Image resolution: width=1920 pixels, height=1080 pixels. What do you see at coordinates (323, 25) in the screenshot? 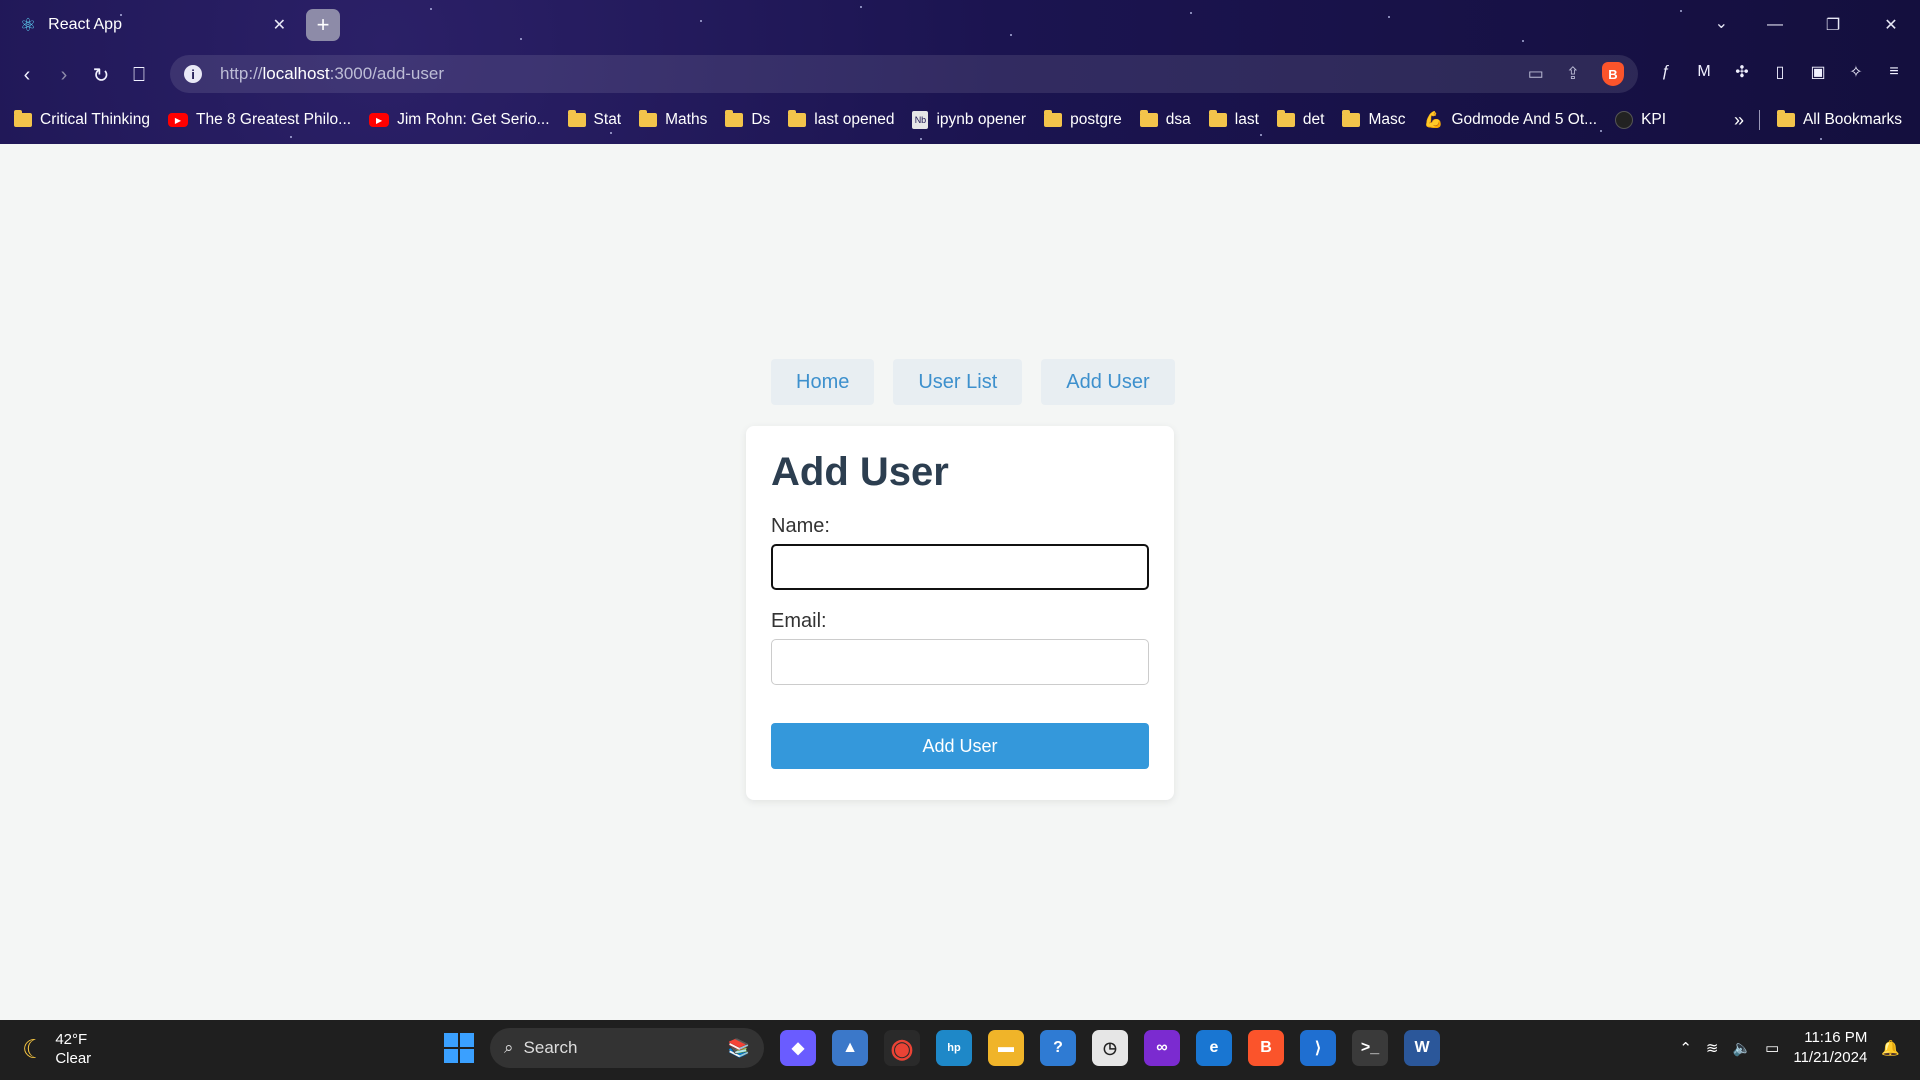
I see `new-tab-button: +` at bounding box center [323, 25].